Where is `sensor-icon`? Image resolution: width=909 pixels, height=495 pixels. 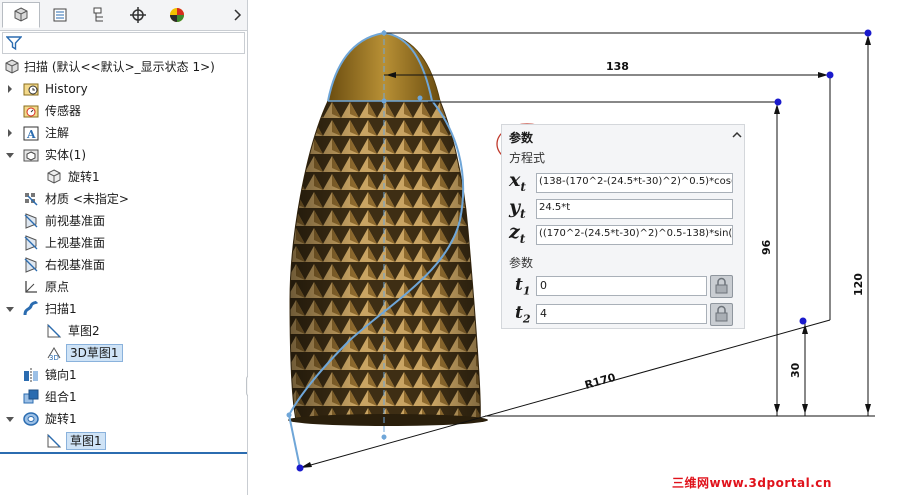
sensor-icon is located at coordinates (31, 111).